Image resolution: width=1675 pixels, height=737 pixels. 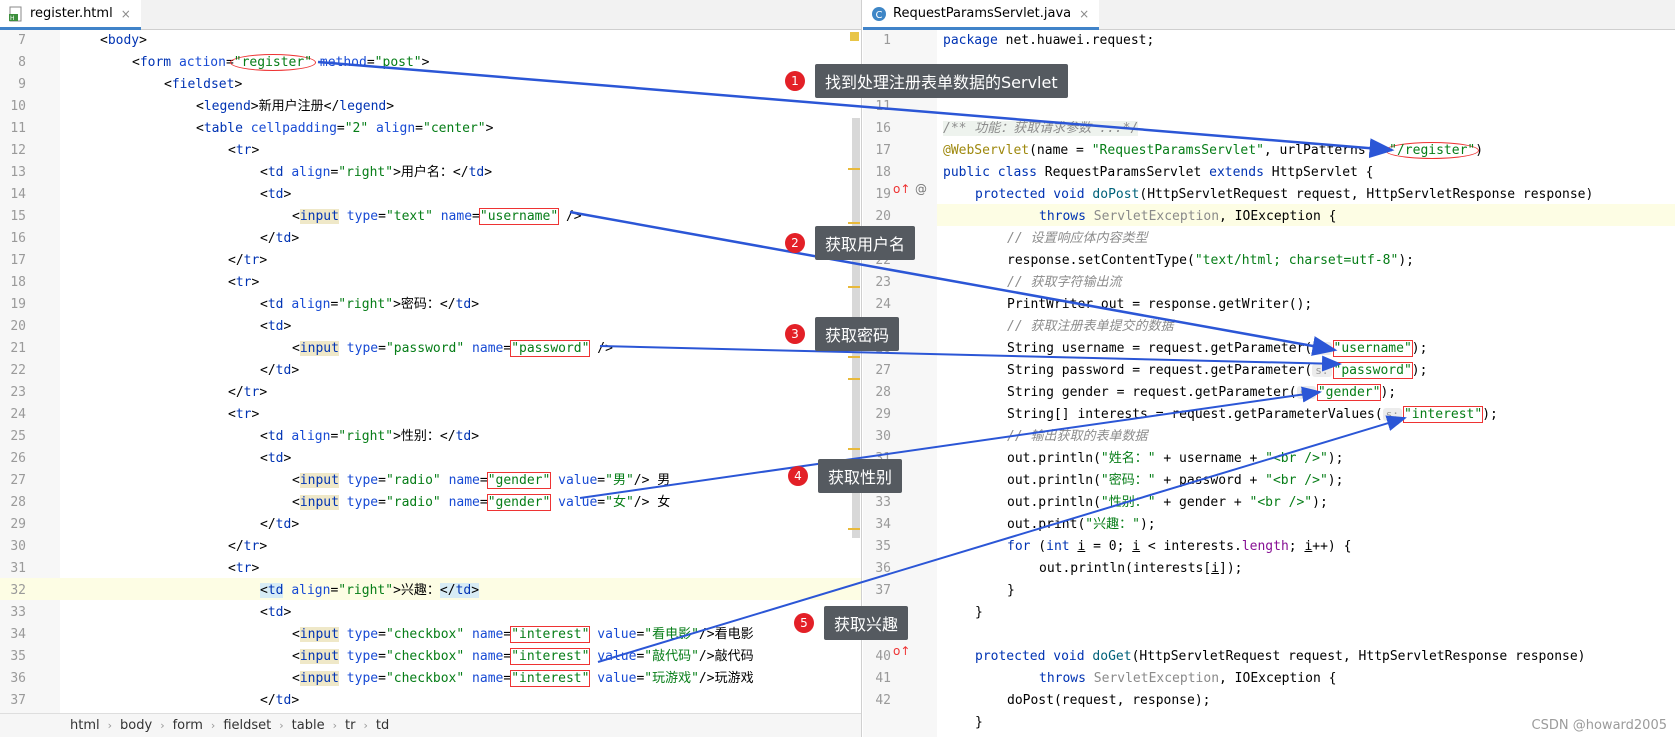 What do you see at coordinates (883, 656) in the screenshot?
I see `line-number: 40` at bounding box center [883, 656].